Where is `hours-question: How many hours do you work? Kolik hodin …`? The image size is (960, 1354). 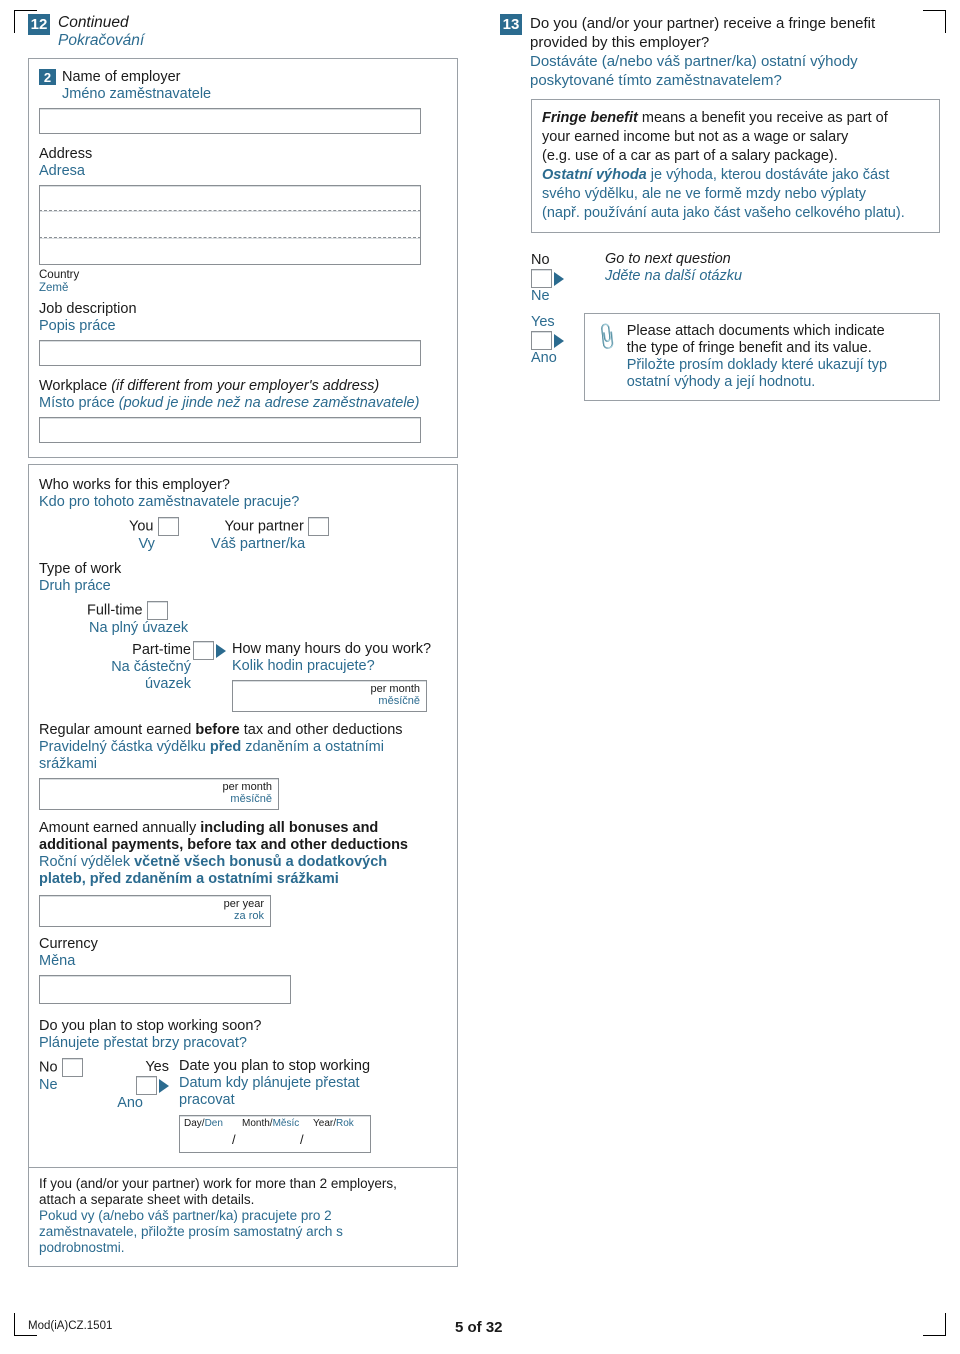
hours-question: How many hours do you work? Kolik hodin … is located at coordinates (331, 676).